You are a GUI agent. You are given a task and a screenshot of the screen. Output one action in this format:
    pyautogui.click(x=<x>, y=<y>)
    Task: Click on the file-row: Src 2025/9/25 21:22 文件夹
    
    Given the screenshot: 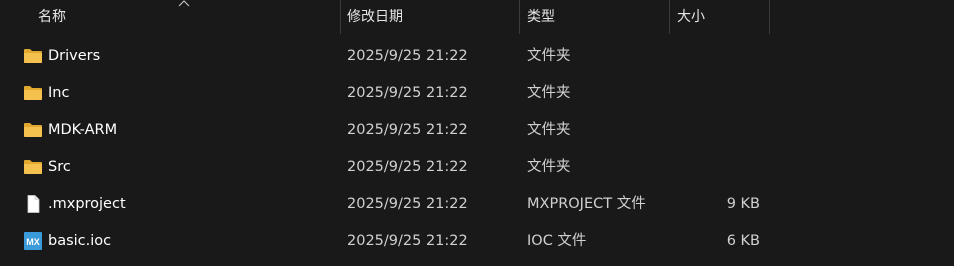 What is the action you would take?
    pyautogui.click(x=477, y=167)
    